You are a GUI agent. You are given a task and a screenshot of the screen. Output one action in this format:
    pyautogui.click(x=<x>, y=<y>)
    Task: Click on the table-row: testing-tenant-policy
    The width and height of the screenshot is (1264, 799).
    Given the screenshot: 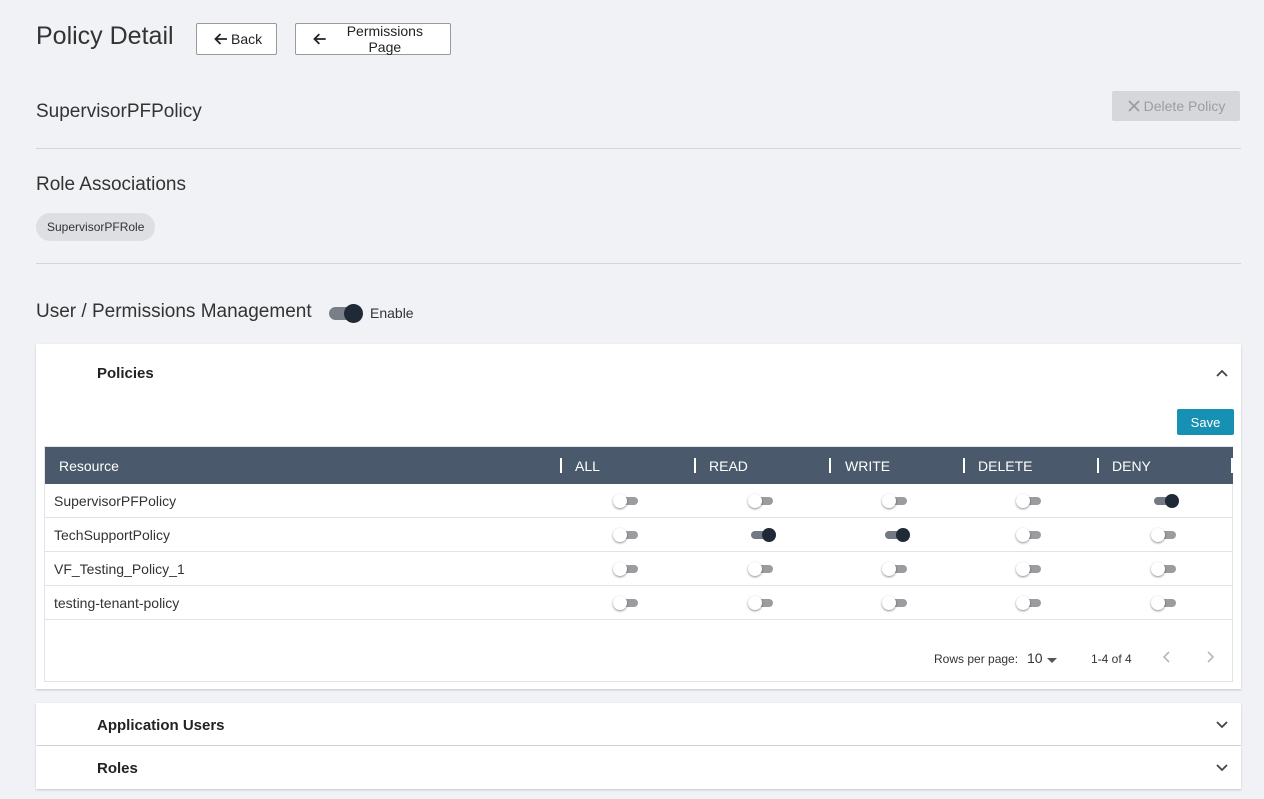 What is the action you would take?
    pyautogui.click(x=639, y=603)
    